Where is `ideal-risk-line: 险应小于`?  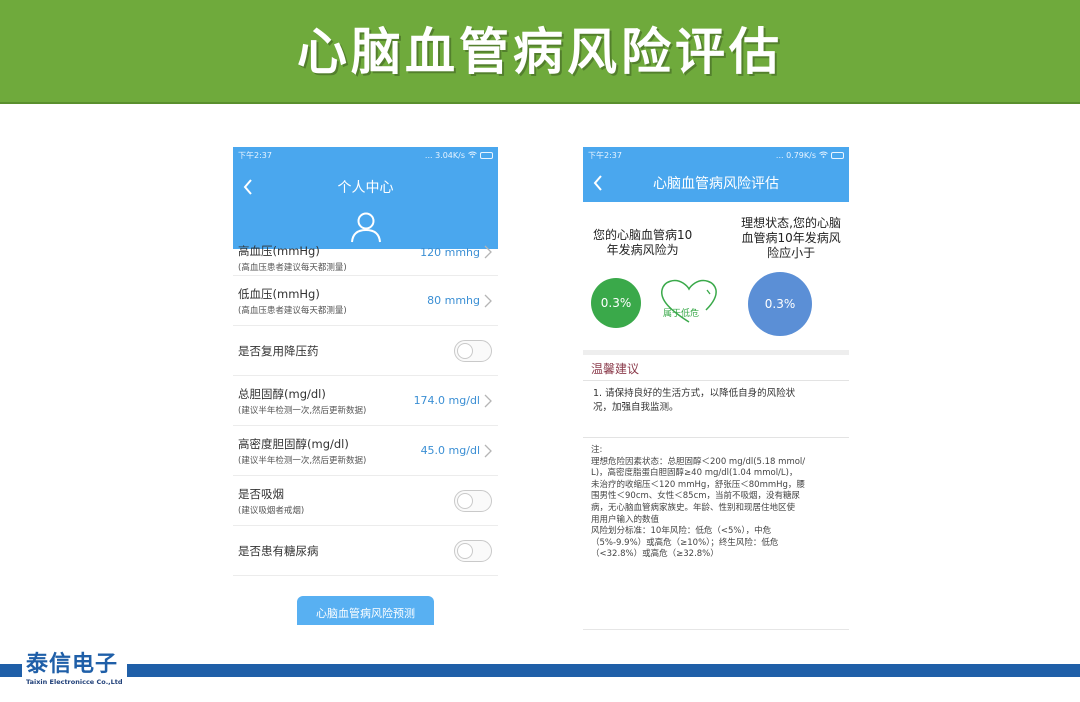 ideal-risk-line: 险应小于 is located at coordinates (791, 253).